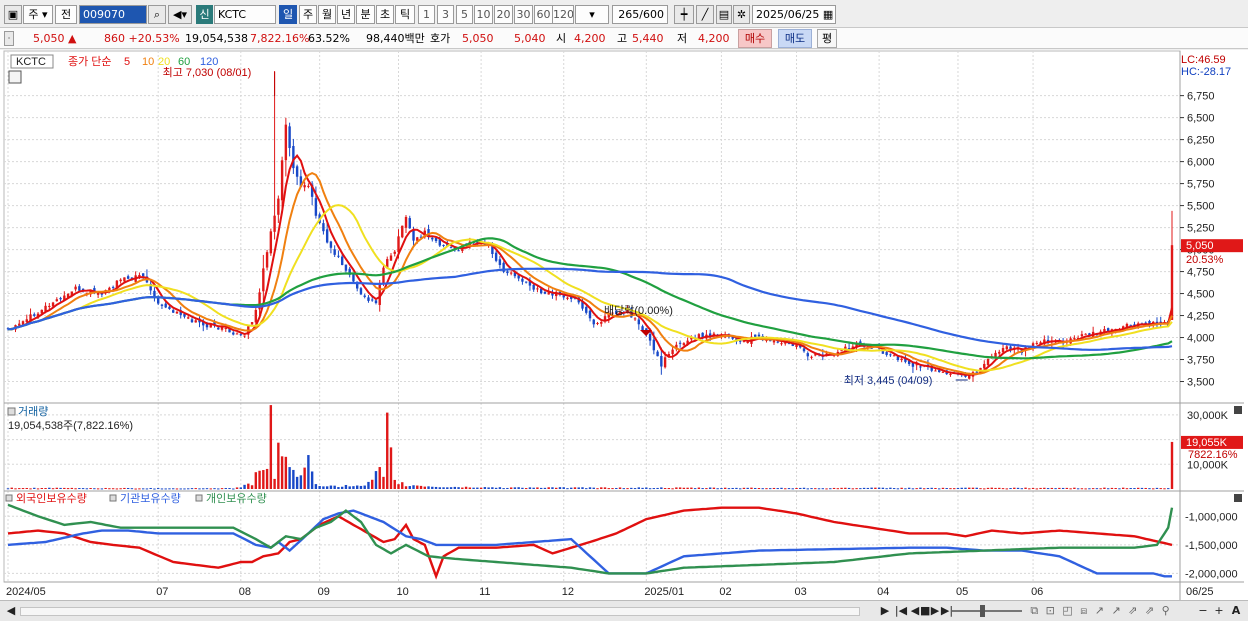 This screenshot has height=621, width=1248. I want to click on price-tick-label: 3,500, so click(1201, 383).